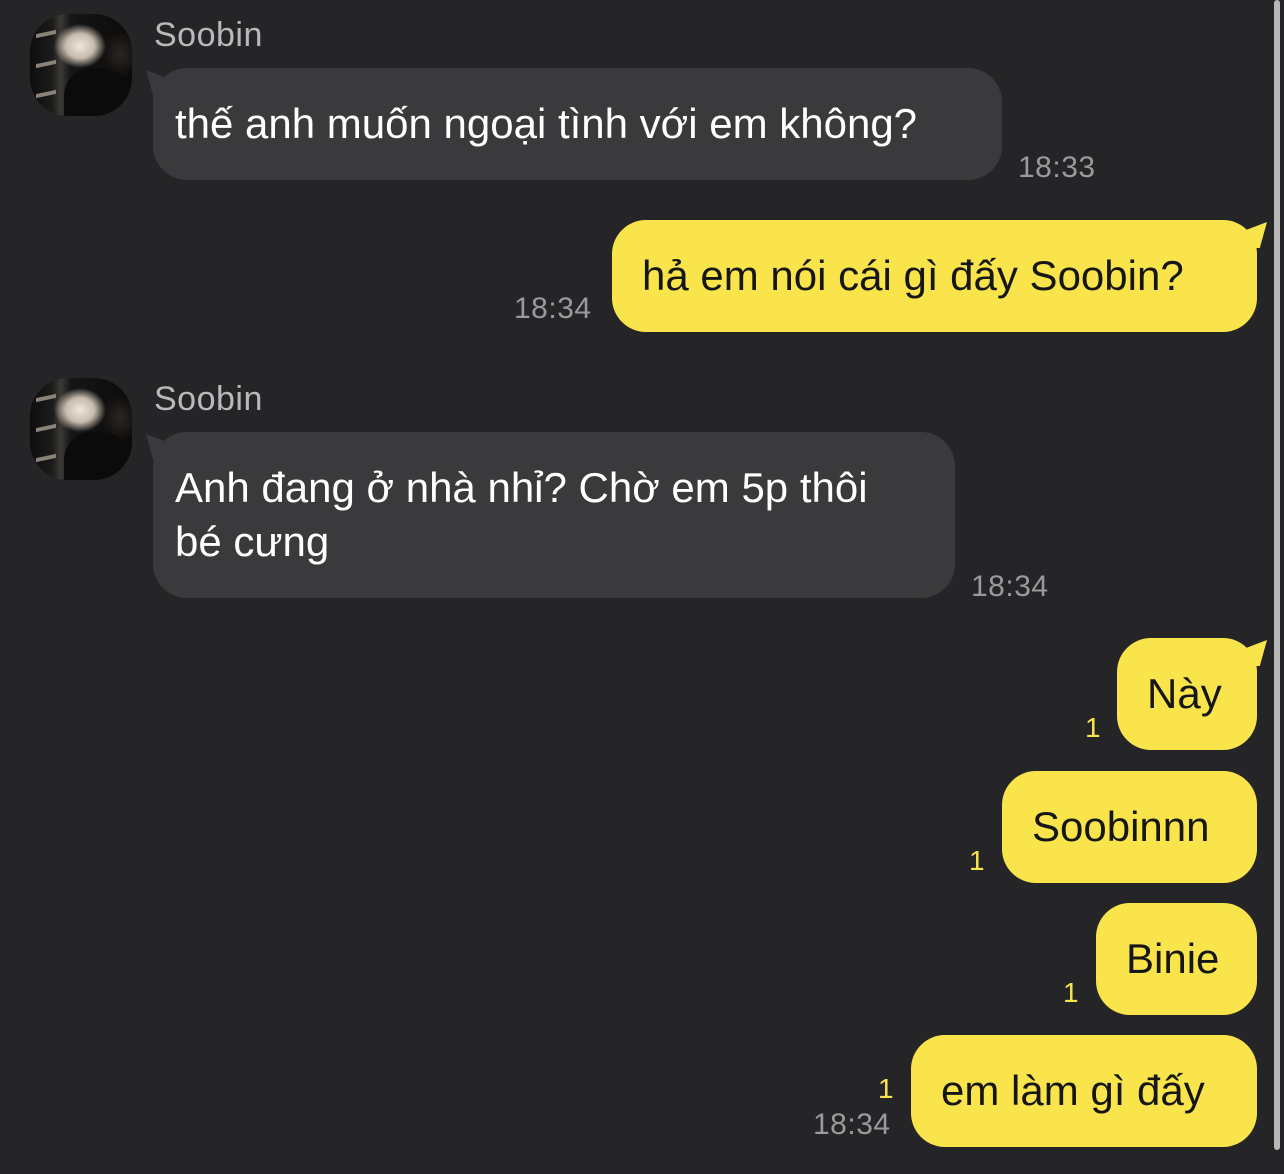 This screenshot has height=1174, width=1284. What do you see at coordinates (1173, 958) in the screenshot?
I see `message-text: Binie` at bounding box center [1173, 958].